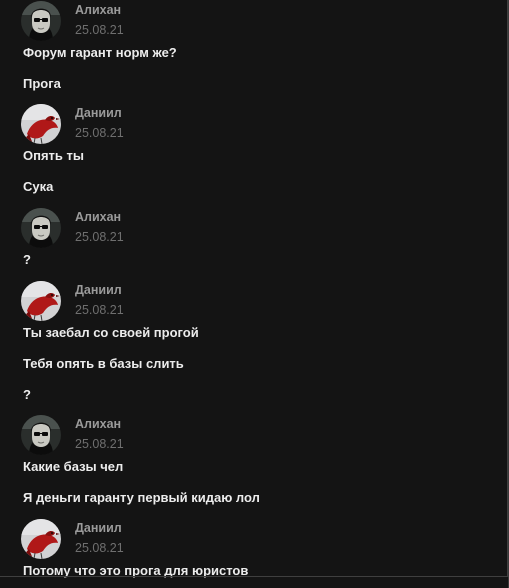 Image resolution: width=509 pixels, height=588 pixels. I want to click on bottom-divider, so click(254, 576).